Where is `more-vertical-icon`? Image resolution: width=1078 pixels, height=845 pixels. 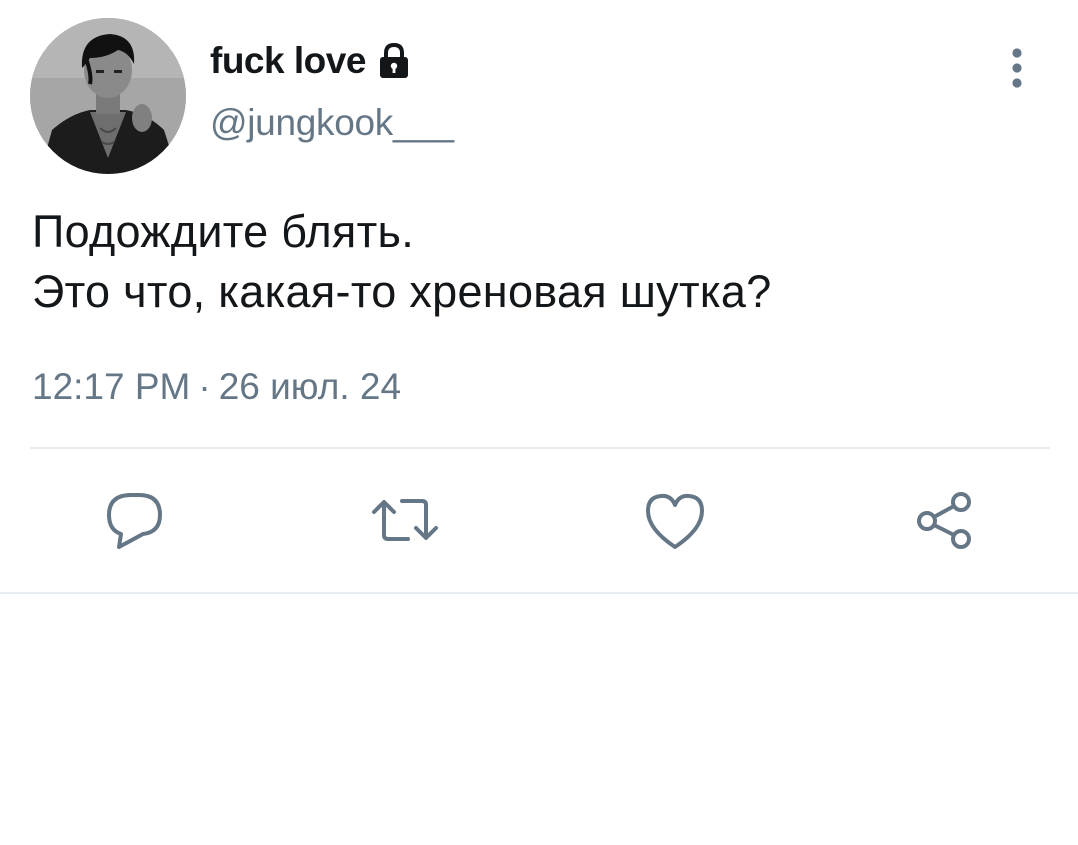
more-vertical-icon is located at coordinates (1017, 69).